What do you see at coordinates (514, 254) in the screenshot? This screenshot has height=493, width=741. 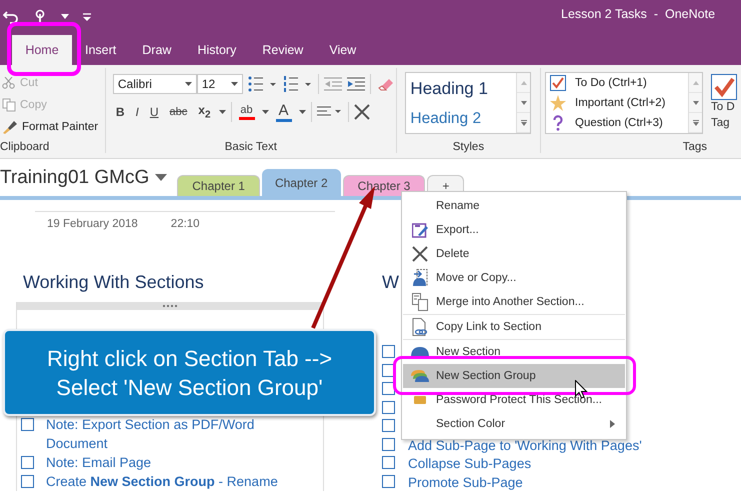 I see `menu-item: Delete` at bounding box center [514, 254].